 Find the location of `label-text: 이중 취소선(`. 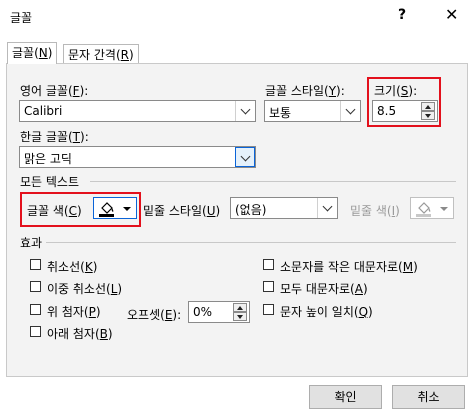

label-text: 이중 취소선( is located at coordinates (79, 289).